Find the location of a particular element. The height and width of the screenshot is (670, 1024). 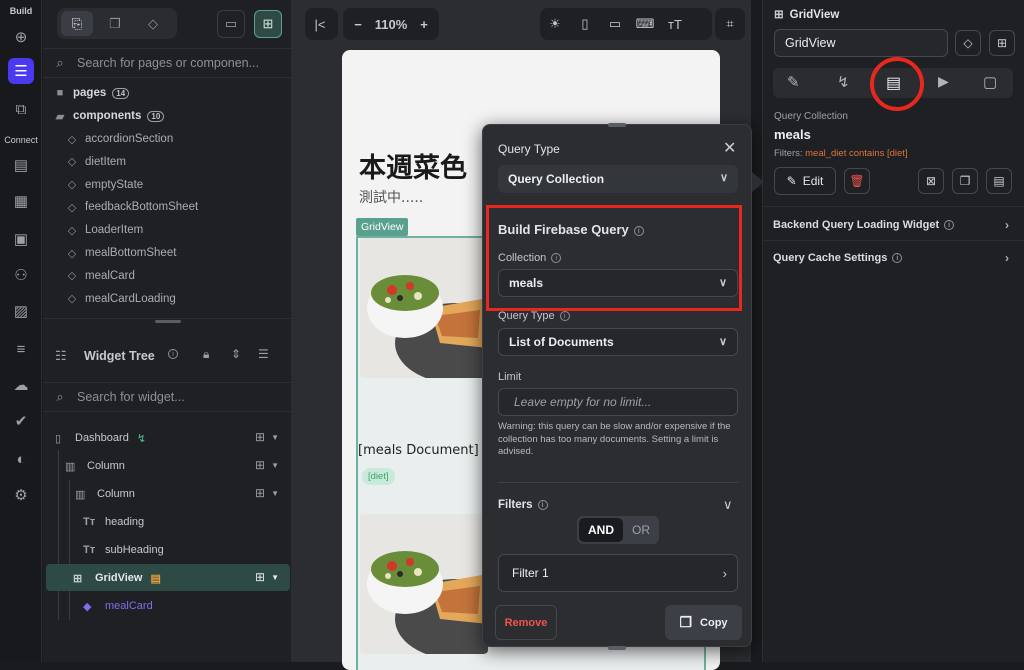

api-icon: ▦ is located at coordinates (21, 201).